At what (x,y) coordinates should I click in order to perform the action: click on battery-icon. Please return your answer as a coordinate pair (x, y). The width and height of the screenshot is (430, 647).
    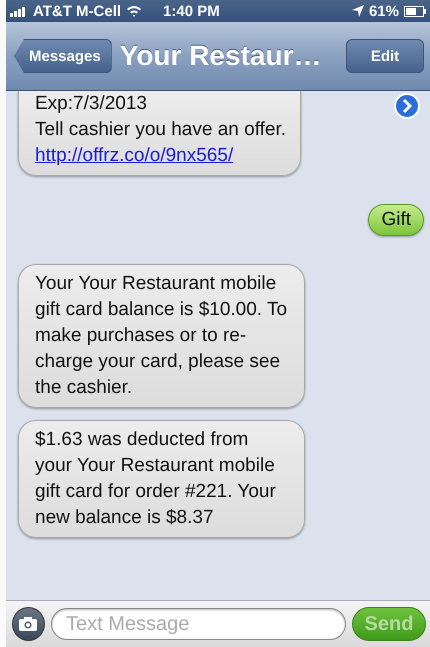
    Looking at the image, I should click on (415, 11).